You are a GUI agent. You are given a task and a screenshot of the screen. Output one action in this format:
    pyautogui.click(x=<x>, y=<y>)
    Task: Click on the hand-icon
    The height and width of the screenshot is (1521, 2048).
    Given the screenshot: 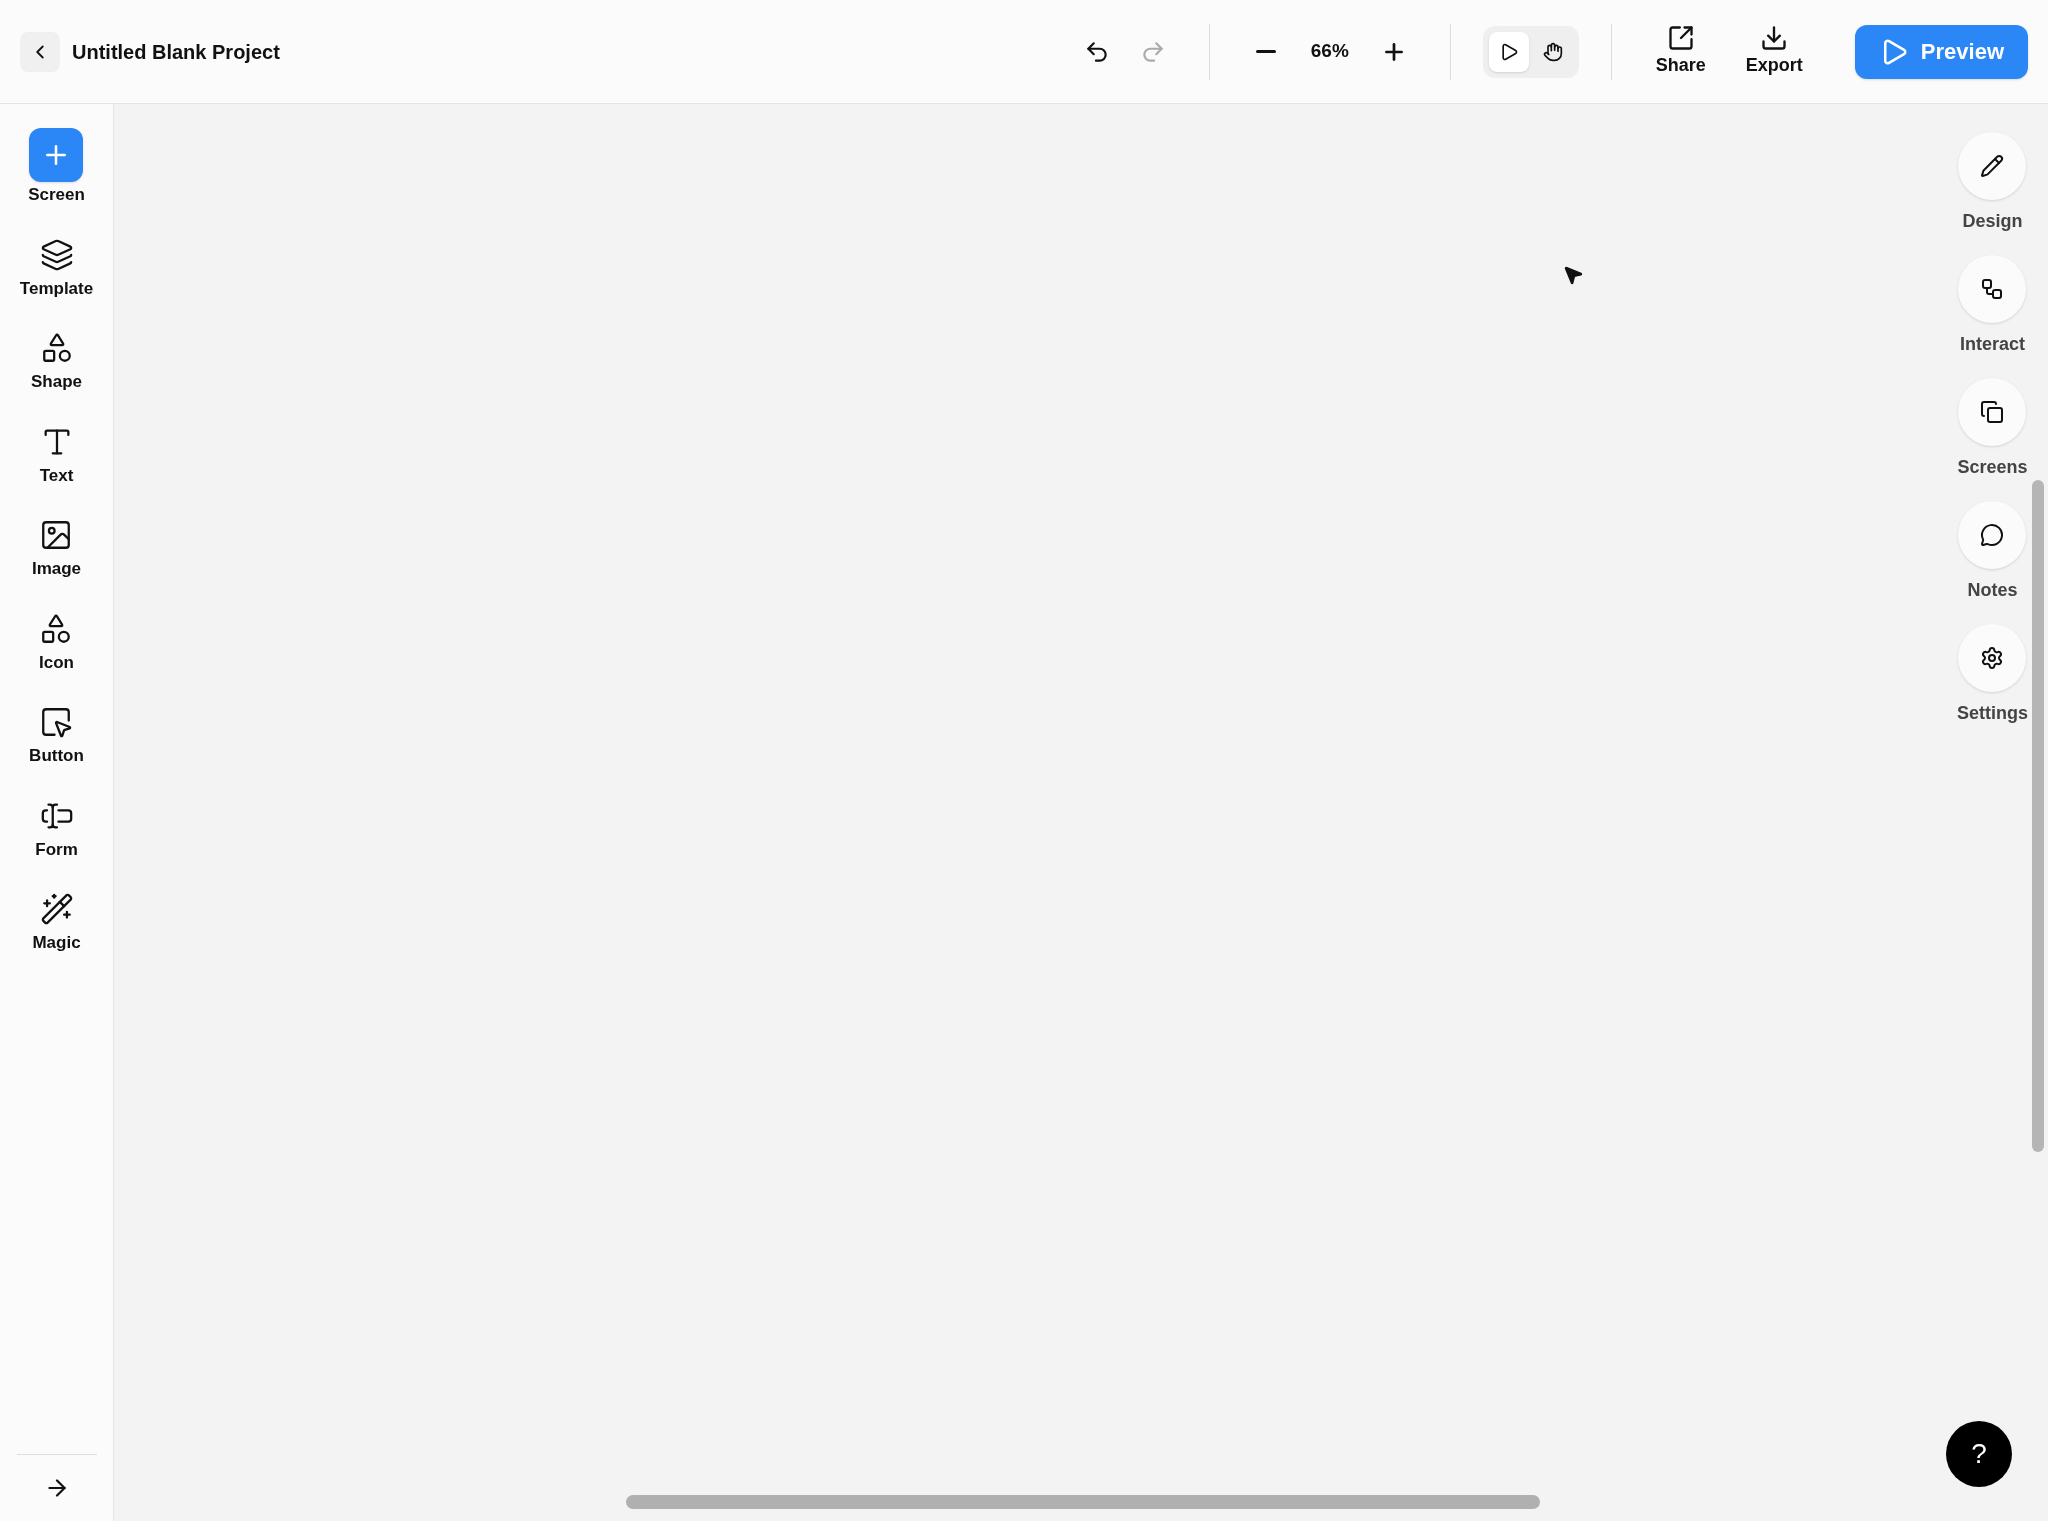 What is the action you would take?
    pyautogui.click(x=1552, y=51)
    